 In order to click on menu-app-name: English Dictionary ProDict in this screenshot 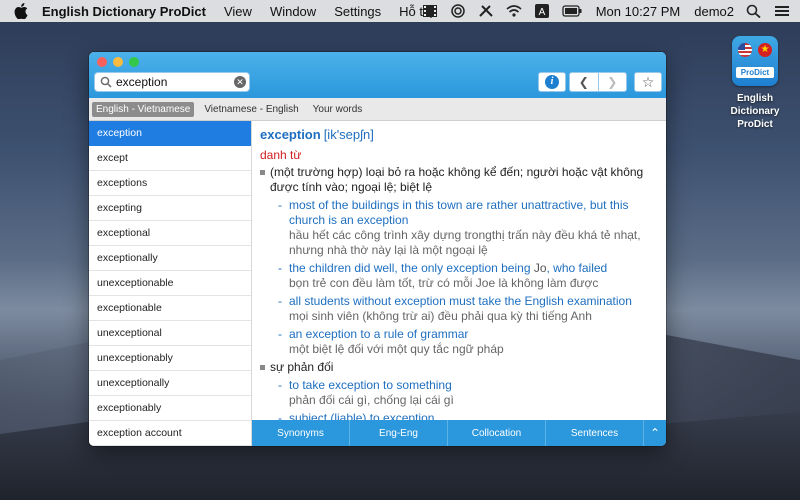, I will do `click(124, 11)`.